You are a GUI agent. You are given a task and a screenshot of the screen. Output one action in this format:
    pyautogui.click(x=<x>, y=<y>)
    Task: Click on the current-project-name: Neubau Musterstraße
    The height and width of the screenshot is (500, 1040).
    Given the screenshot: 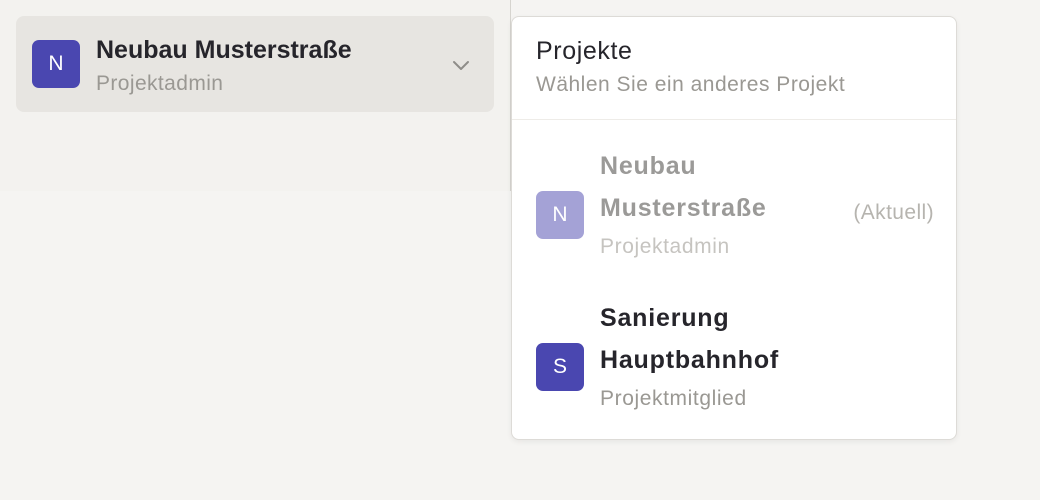 What is the action you would take?
    pyautogui.click(x=224, y=50)
    